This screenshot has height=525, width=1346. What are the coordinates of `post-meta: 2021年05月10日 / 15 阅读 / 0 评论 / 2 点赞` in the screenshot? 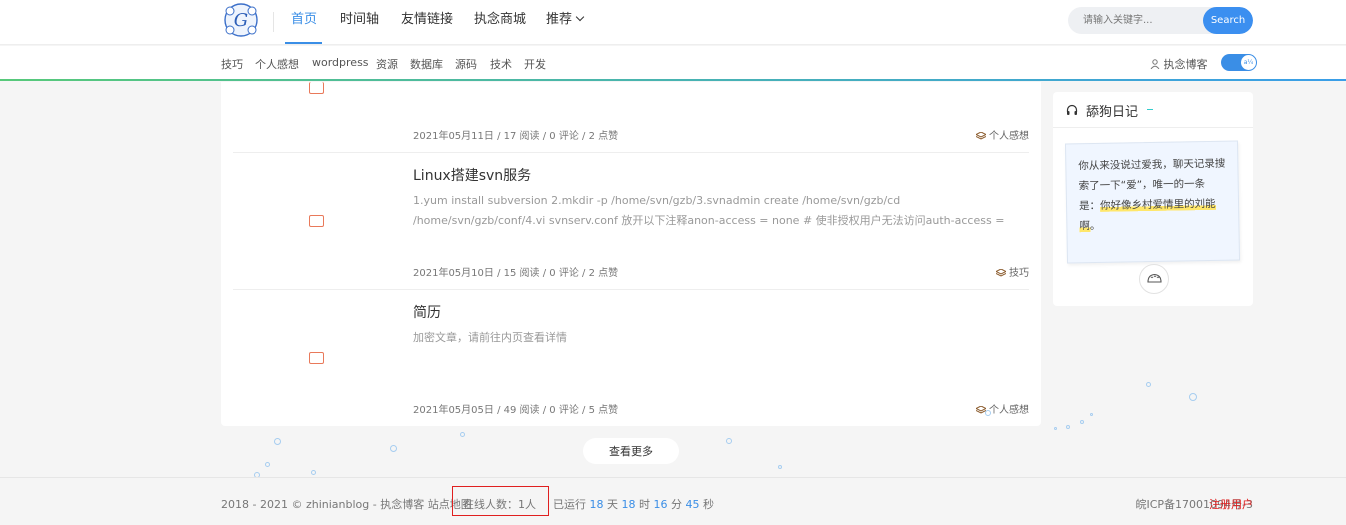 It's located at (516, 273).